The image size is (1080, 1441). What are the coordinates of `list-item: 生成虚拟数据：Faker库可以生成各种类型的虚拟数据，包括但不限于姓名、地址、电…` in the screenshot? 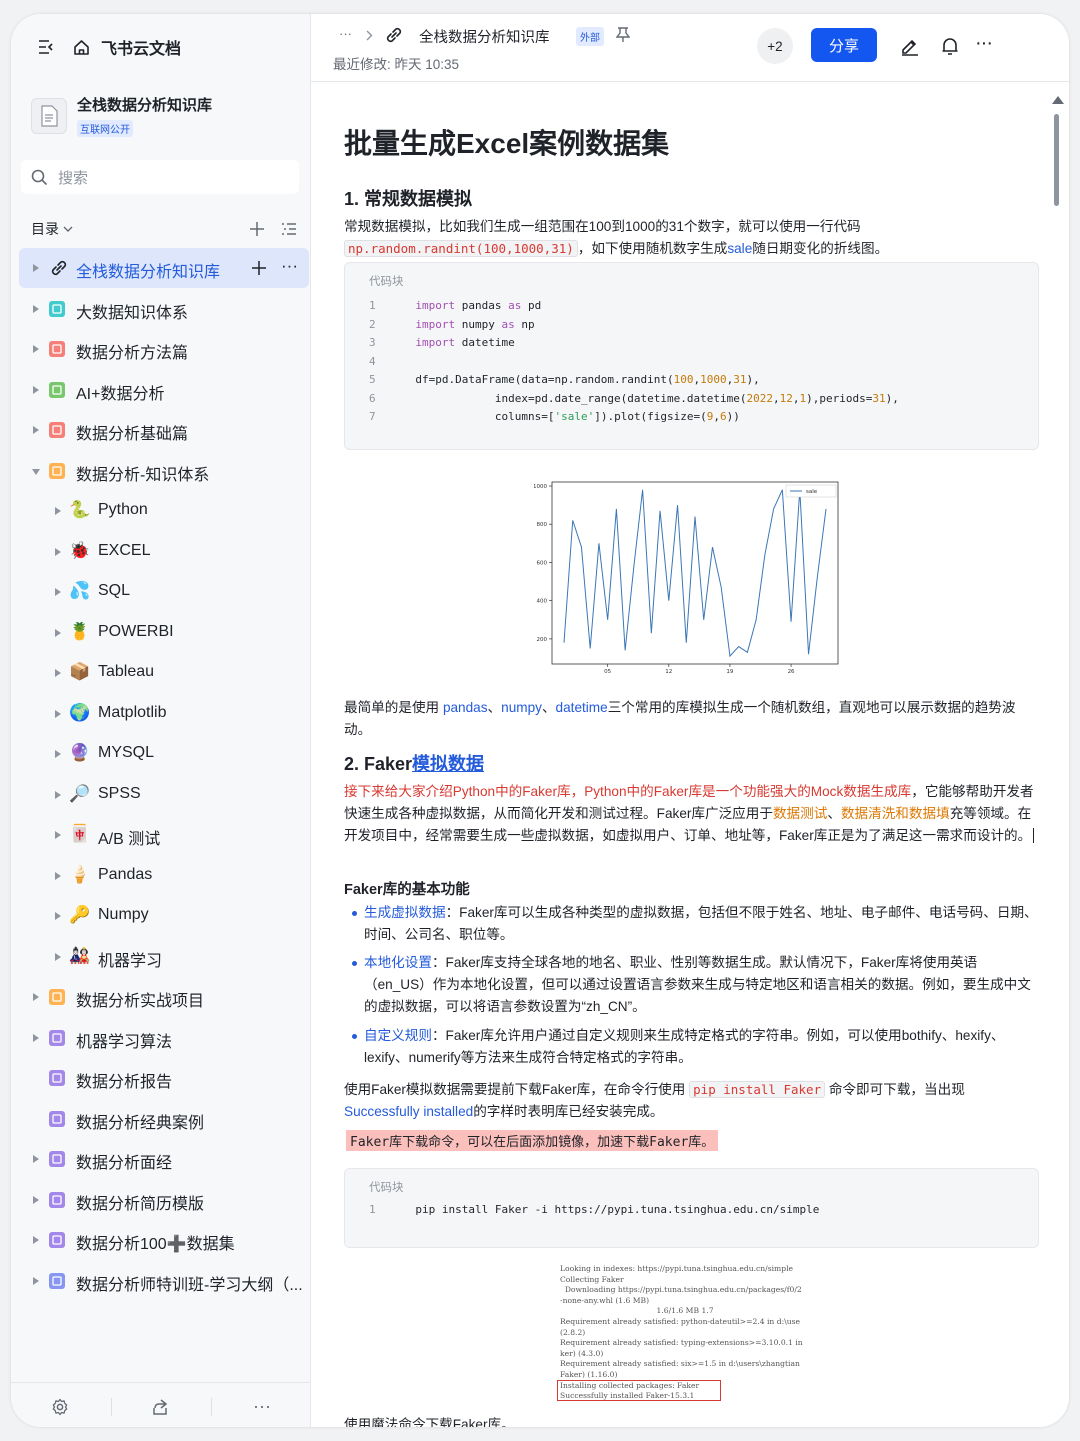 It's located at (701, 923).